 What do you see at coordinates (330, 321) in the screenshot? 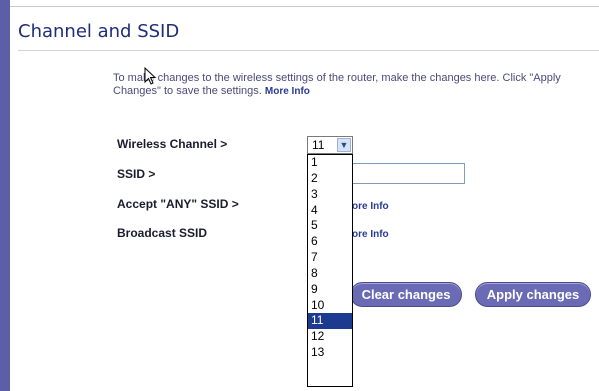
I see `channel-option: 11` at bounding box center [330, 321].